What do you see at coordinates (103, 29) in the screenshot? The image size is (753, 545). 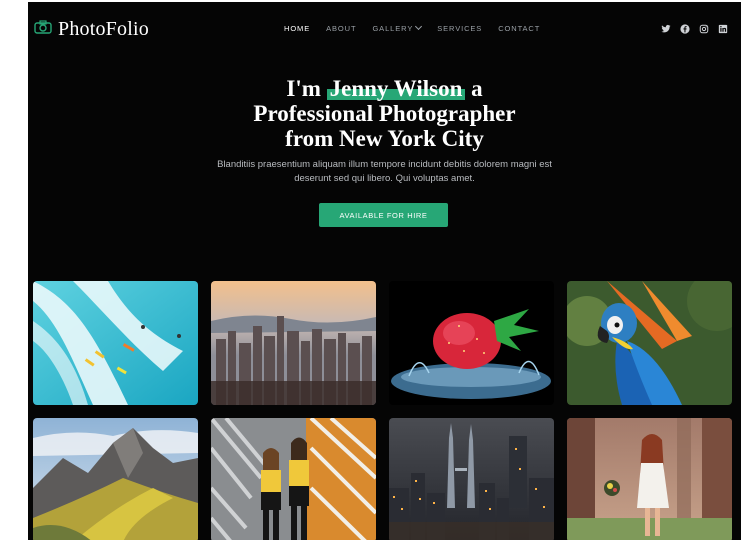 I see `logo-text: PhotoFolio` at bounding box center [103, 29].